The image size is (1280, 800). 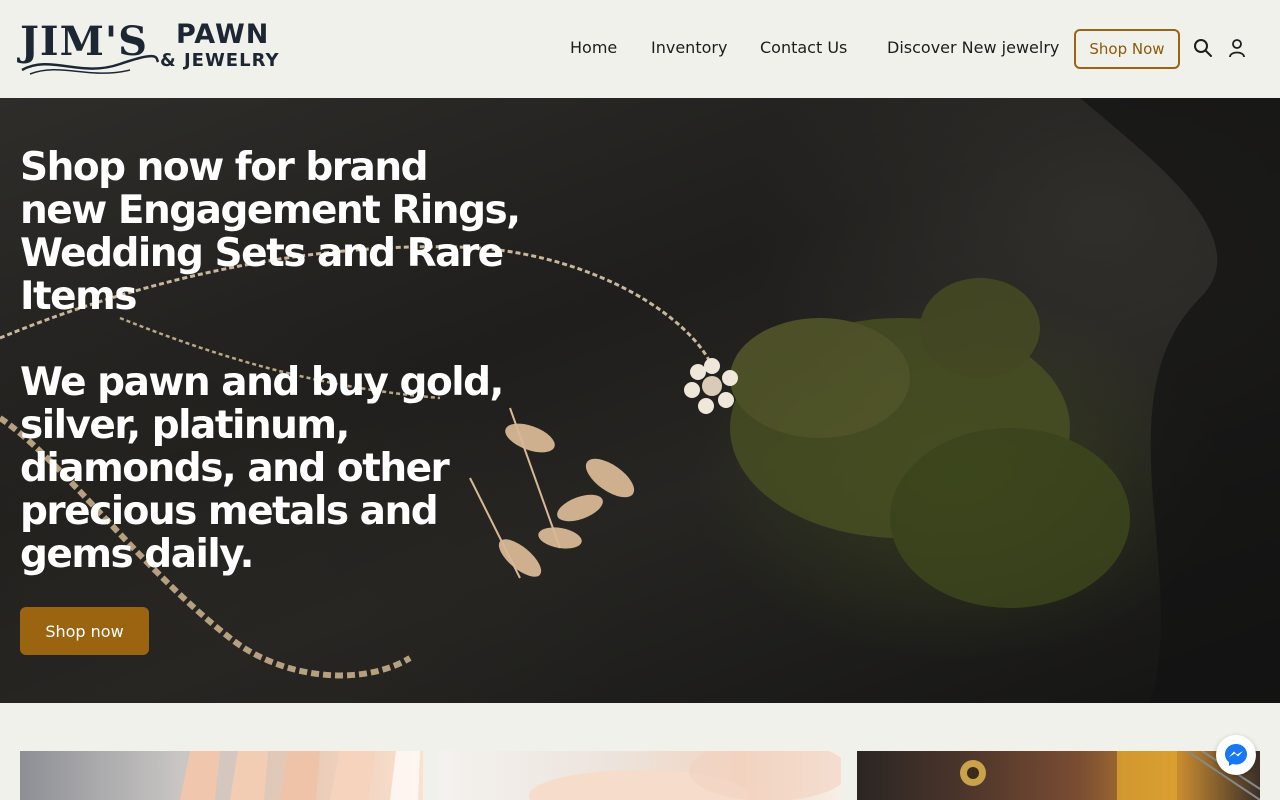 I want to click on card-rings-on-hand-image, so click(x=300, y=775).